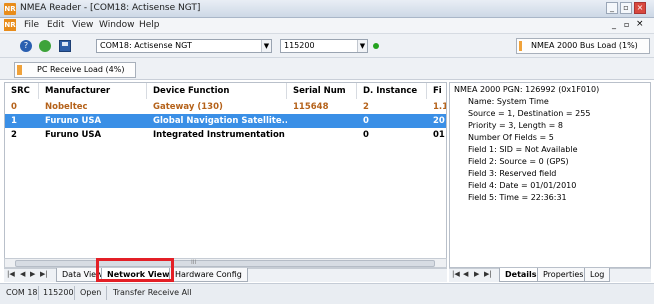 Image resolution: width=654 pixels, height=304 pixels. What do you see at coordinates (597, 275) in the screenshot?
I see `tab-log: Log` at bounding box center [597, 275].